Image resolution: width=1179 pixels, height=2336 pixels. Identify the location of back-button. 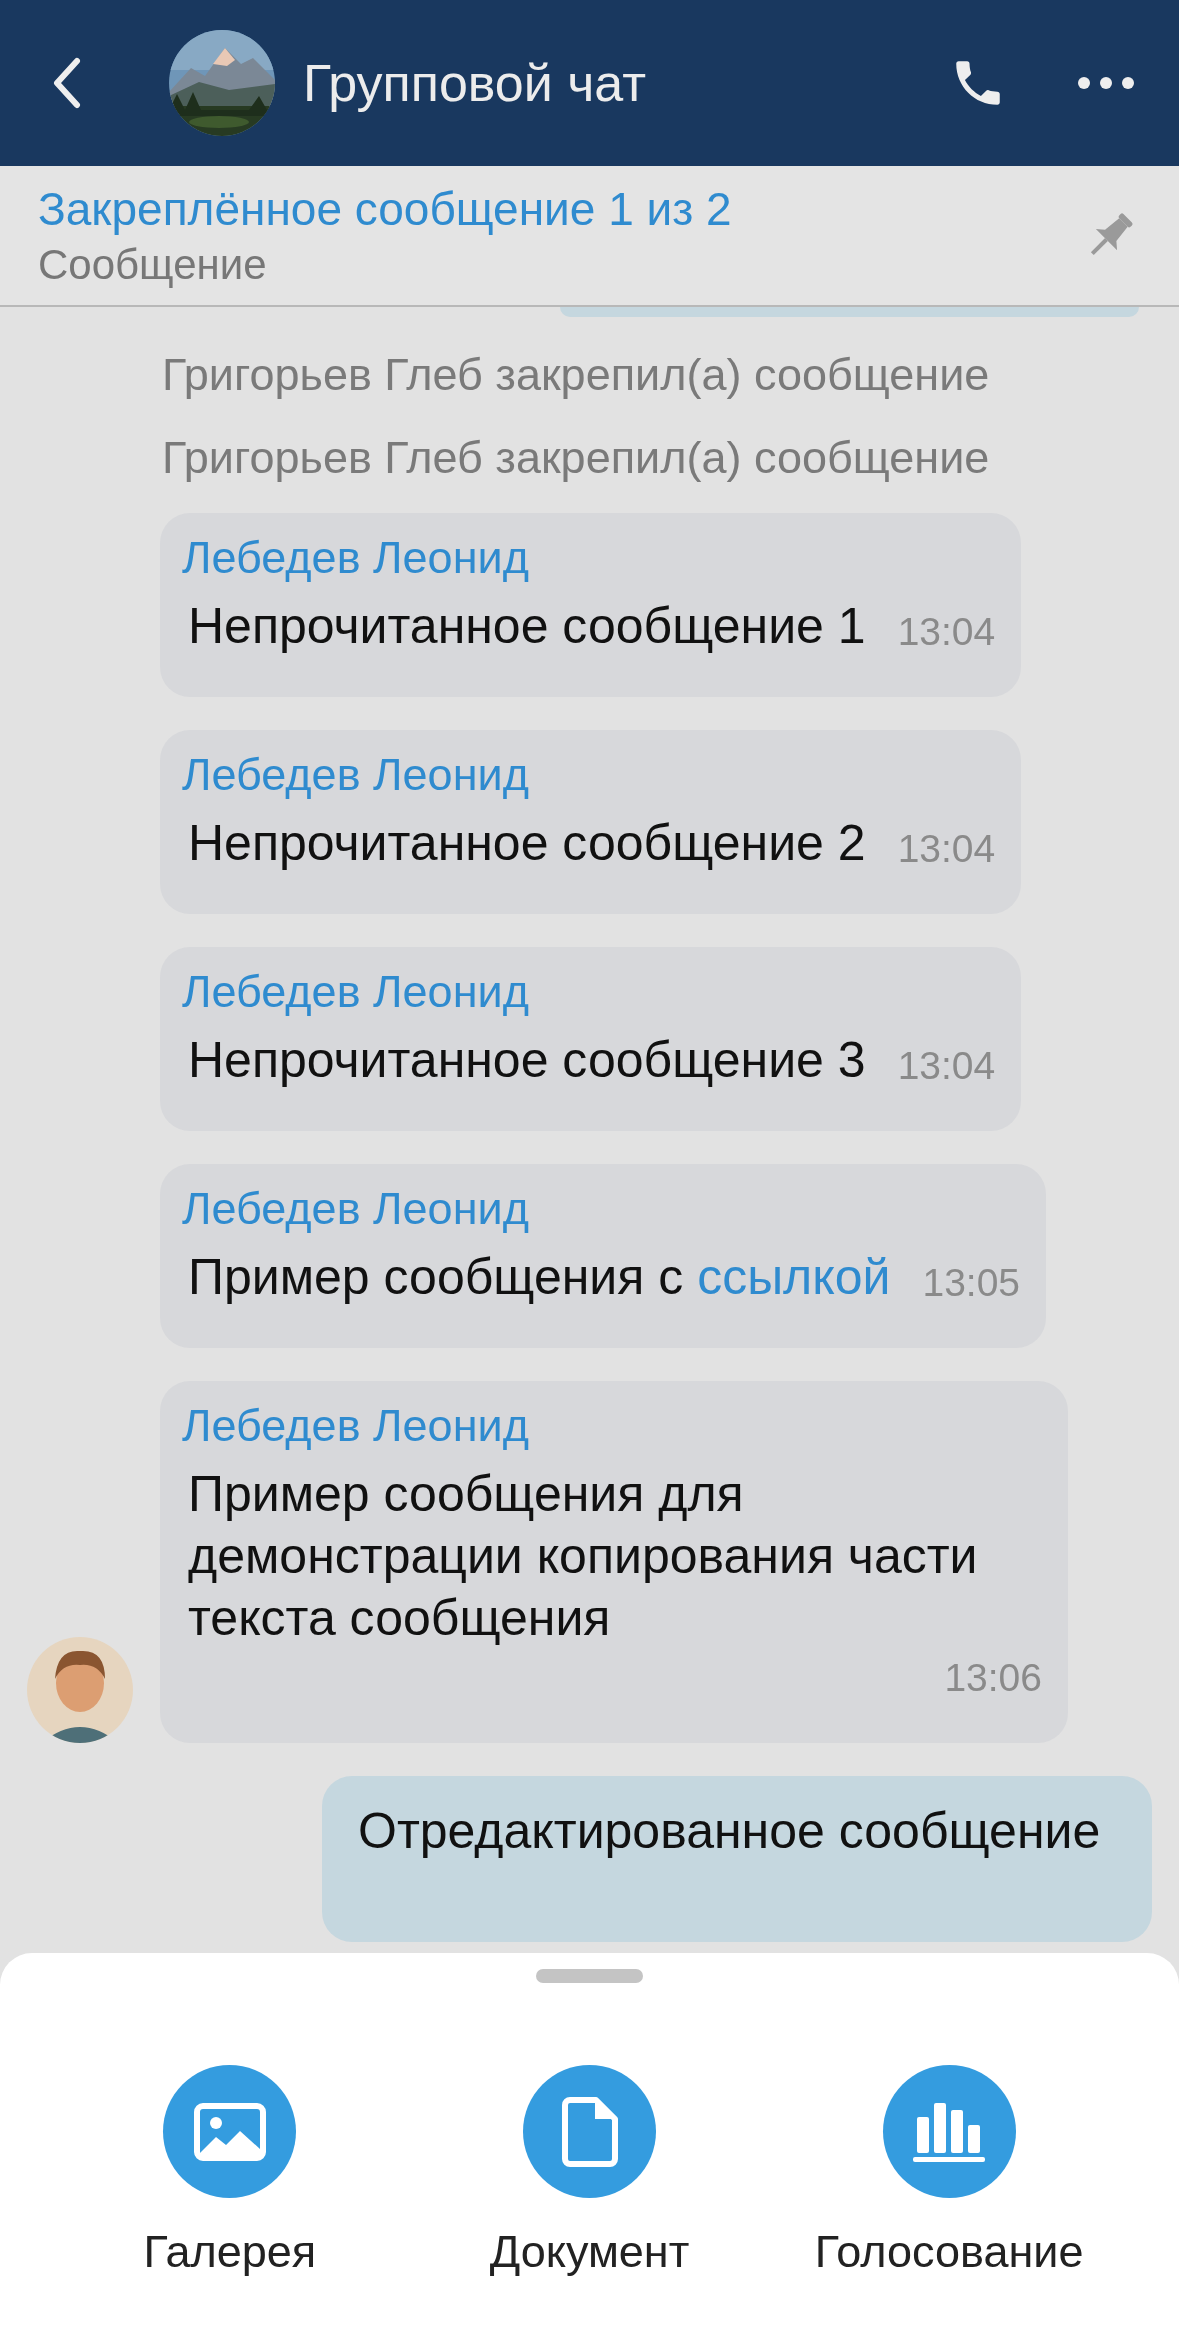
(67, 83).